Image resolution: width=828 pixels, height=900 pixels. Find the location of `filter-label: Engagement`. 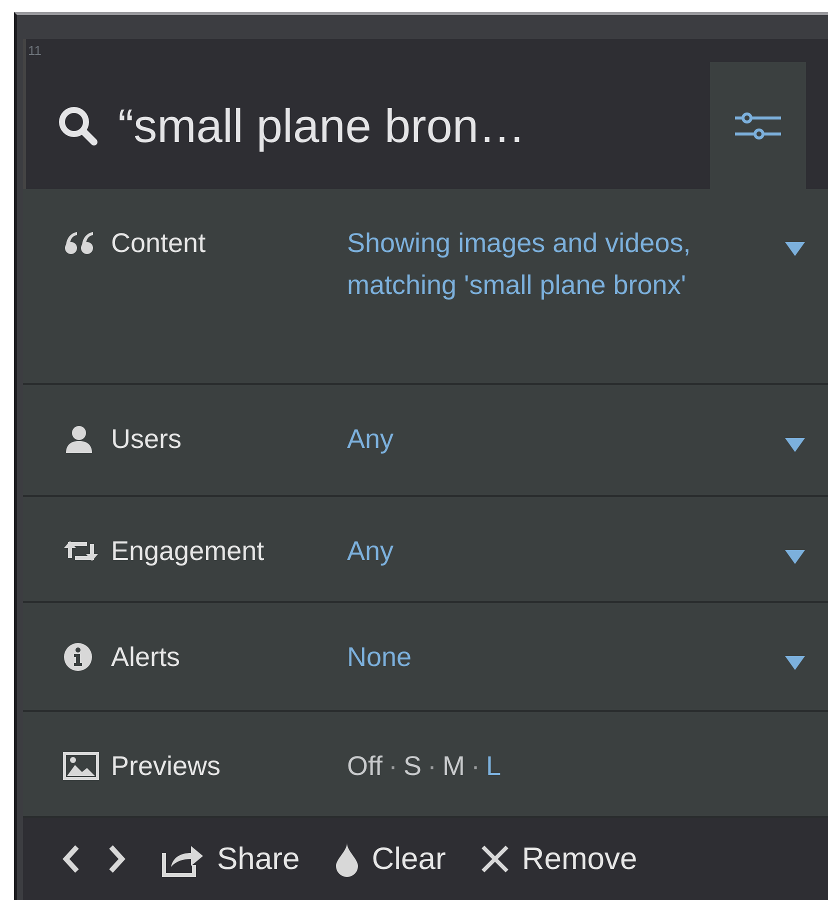

filter-label: Engagement is located at coordinates (188, 551).